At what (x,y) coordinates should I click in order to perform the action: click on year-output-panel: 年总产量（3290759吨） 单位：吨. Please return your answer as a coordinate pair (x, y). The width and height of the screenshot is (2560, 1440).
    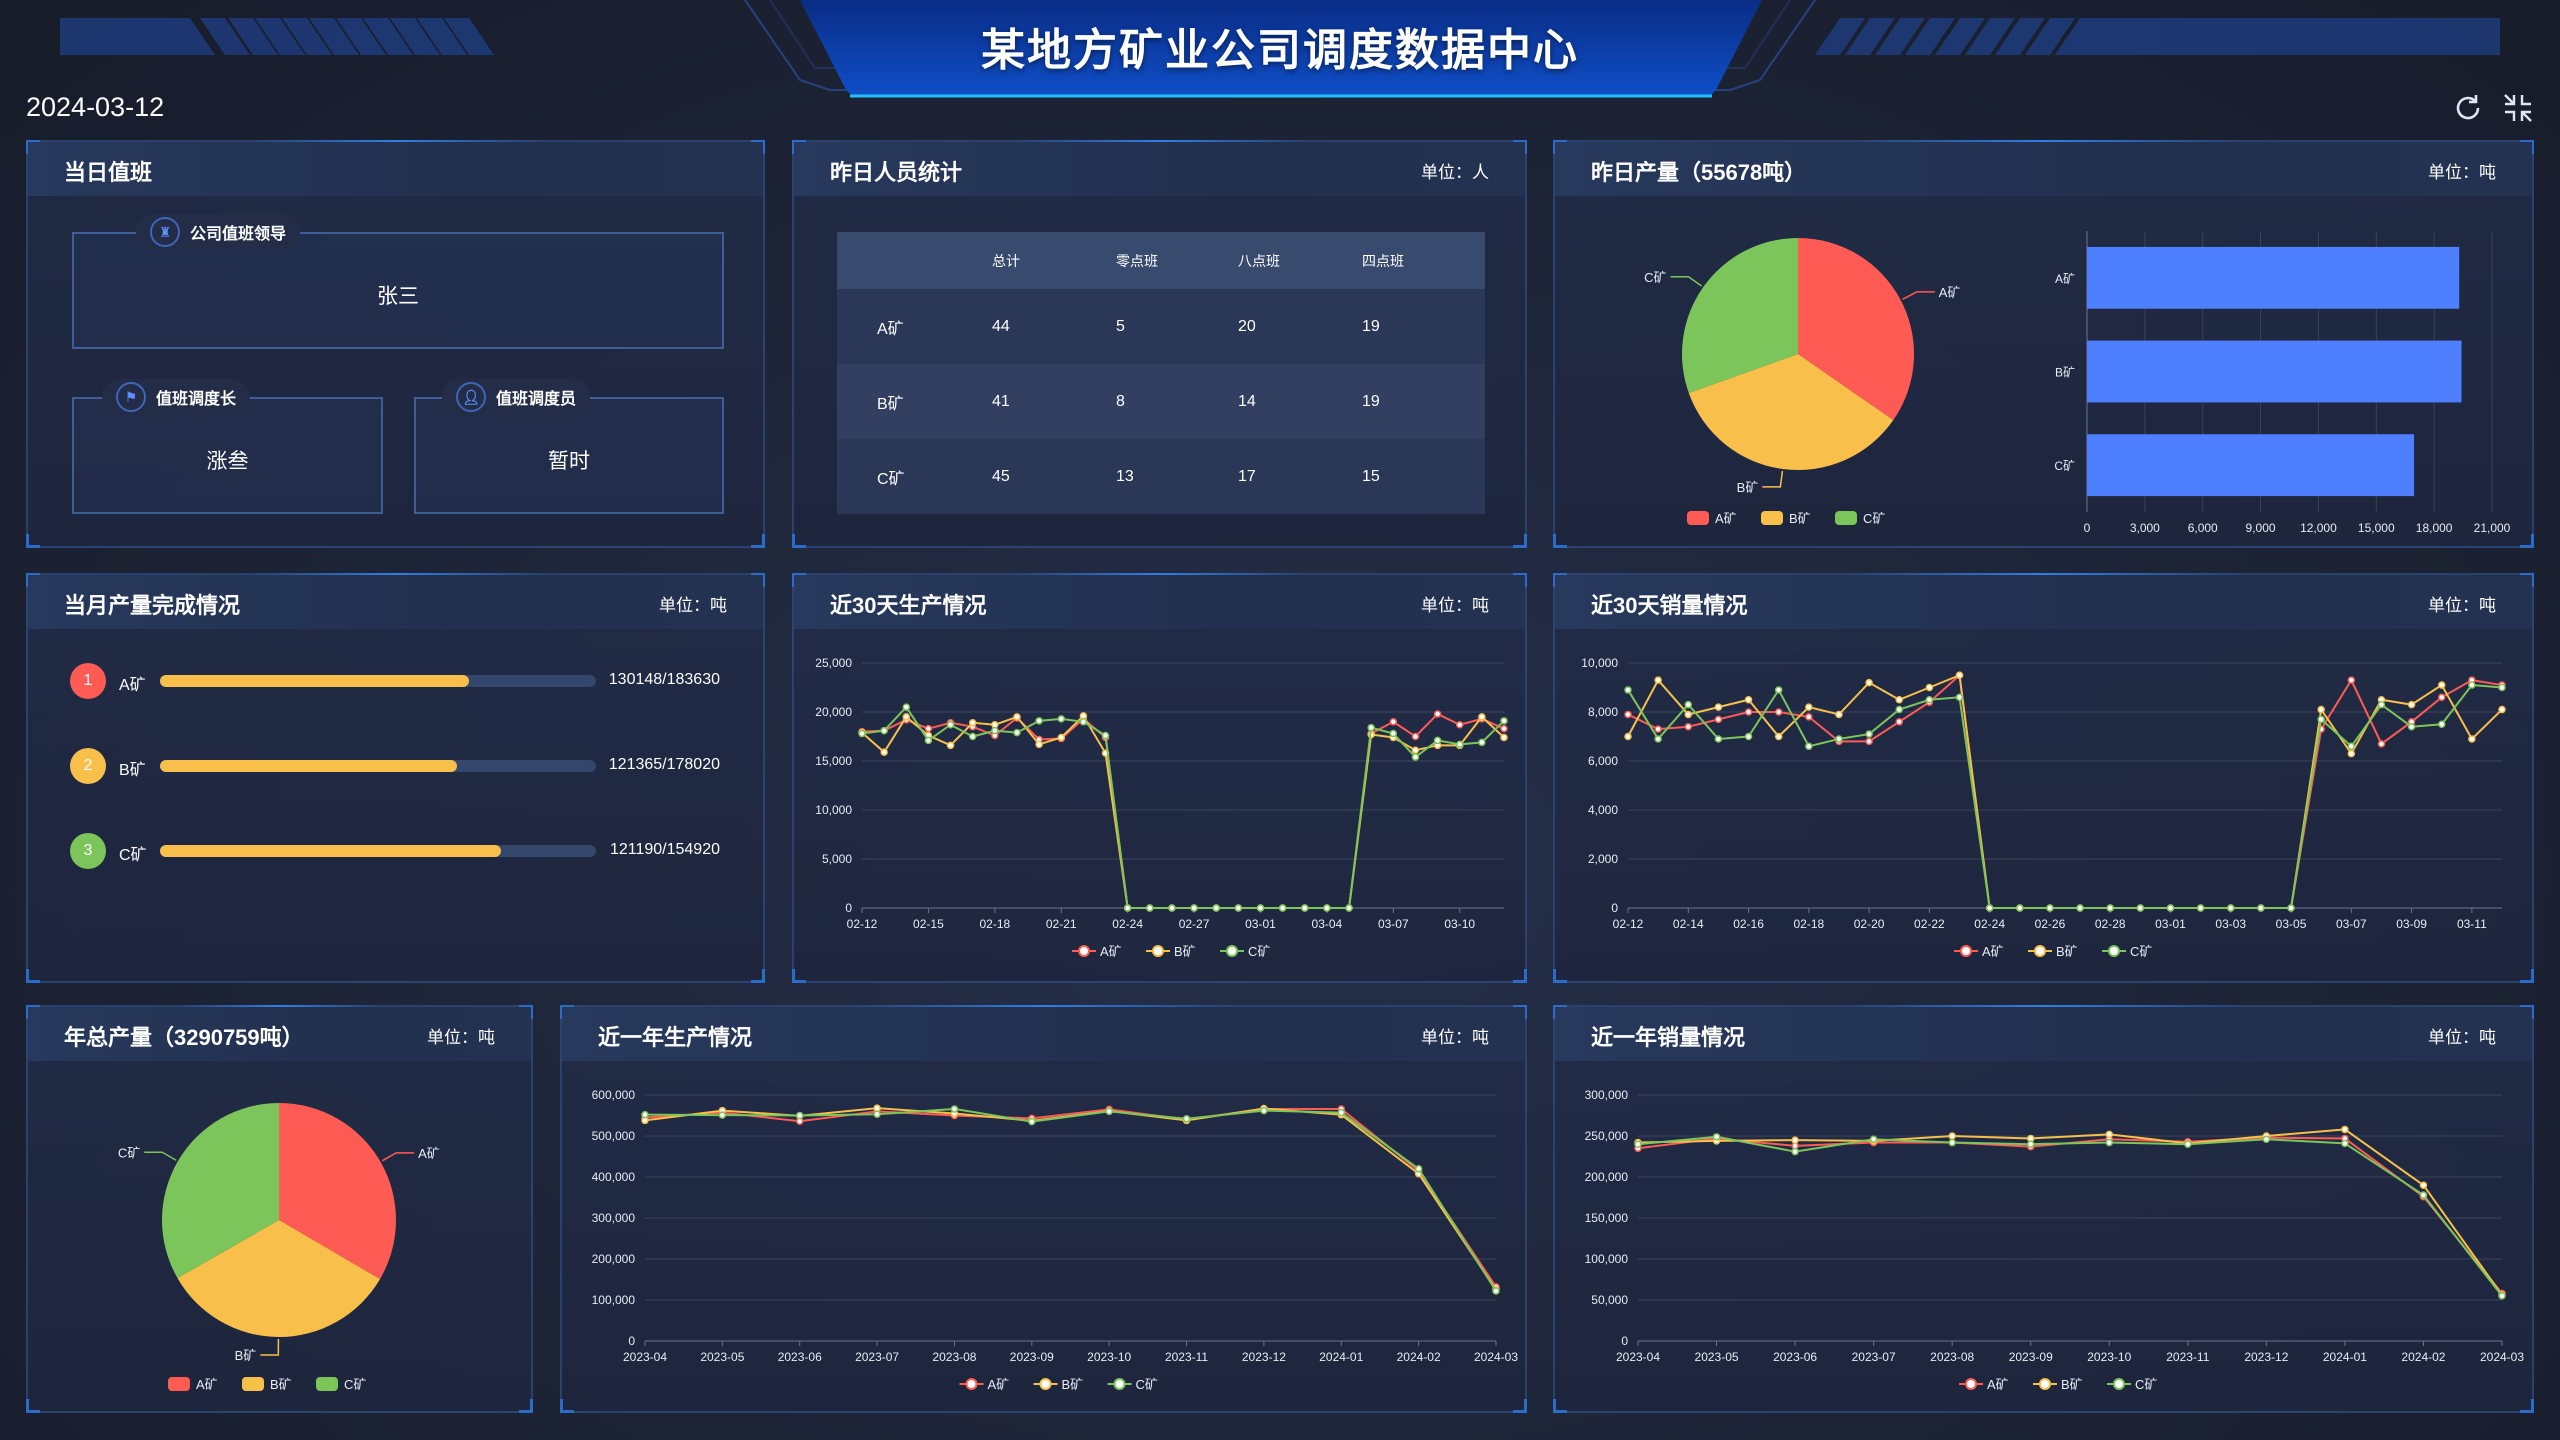
    Looking at the image, I should click on (279, 1209).